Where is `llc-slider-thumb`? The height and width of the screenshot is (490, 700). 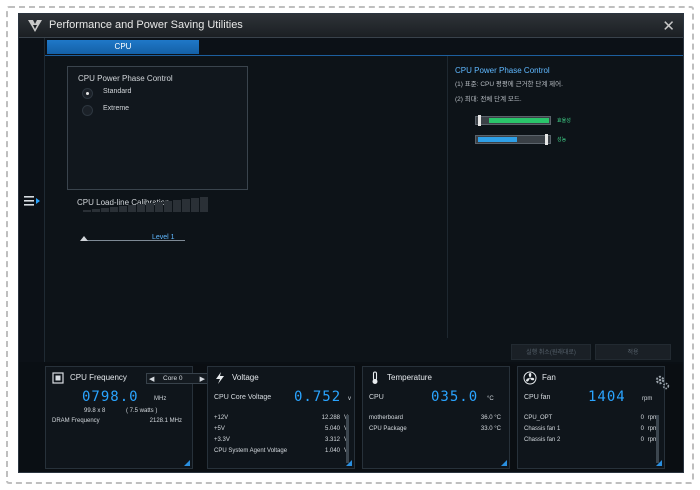
llc-slider-thumb is located at coordinates (84, 238).